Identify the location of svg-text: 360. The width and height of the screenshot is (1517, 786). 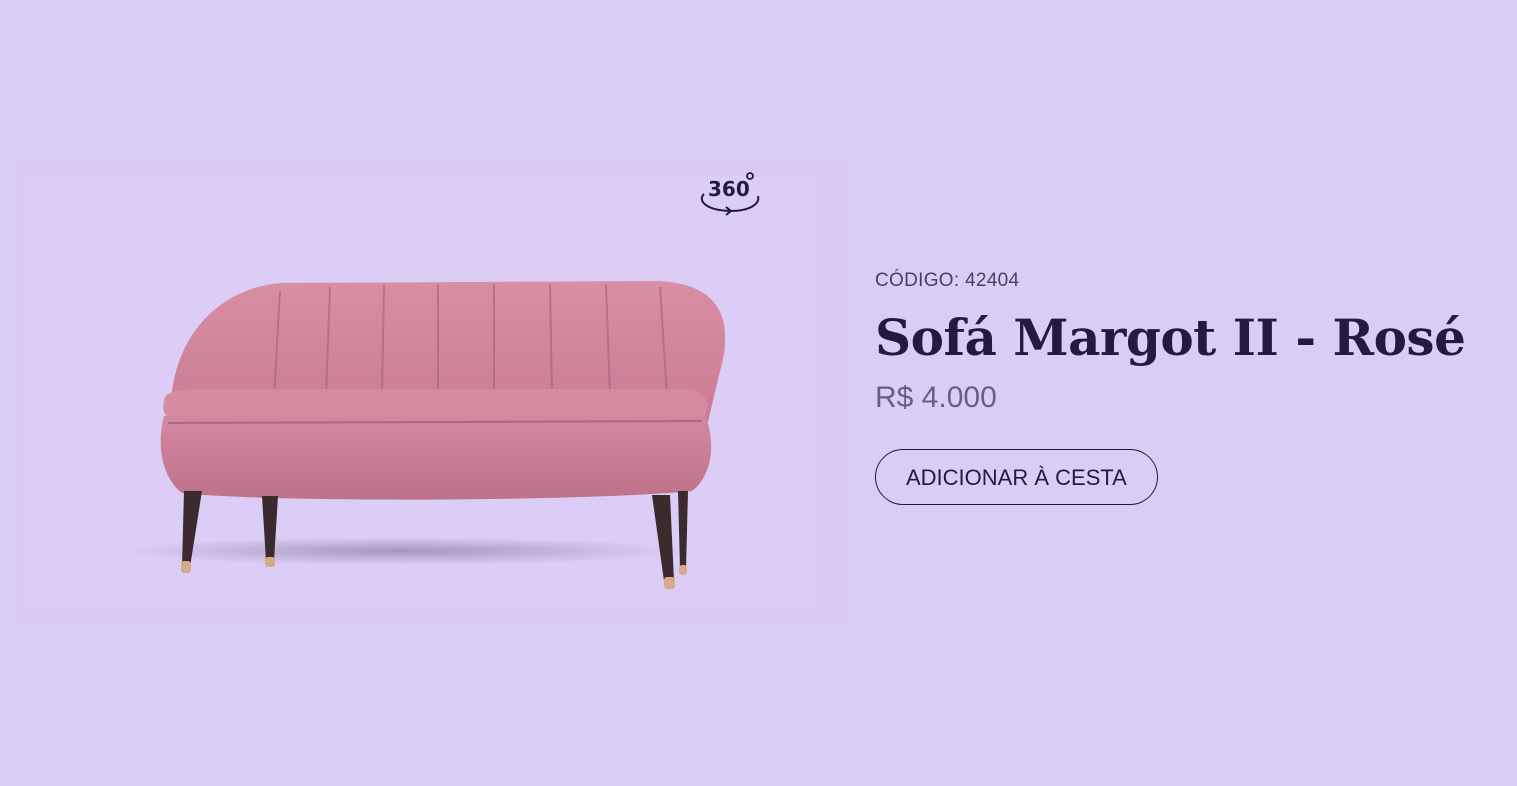
(729, 189).